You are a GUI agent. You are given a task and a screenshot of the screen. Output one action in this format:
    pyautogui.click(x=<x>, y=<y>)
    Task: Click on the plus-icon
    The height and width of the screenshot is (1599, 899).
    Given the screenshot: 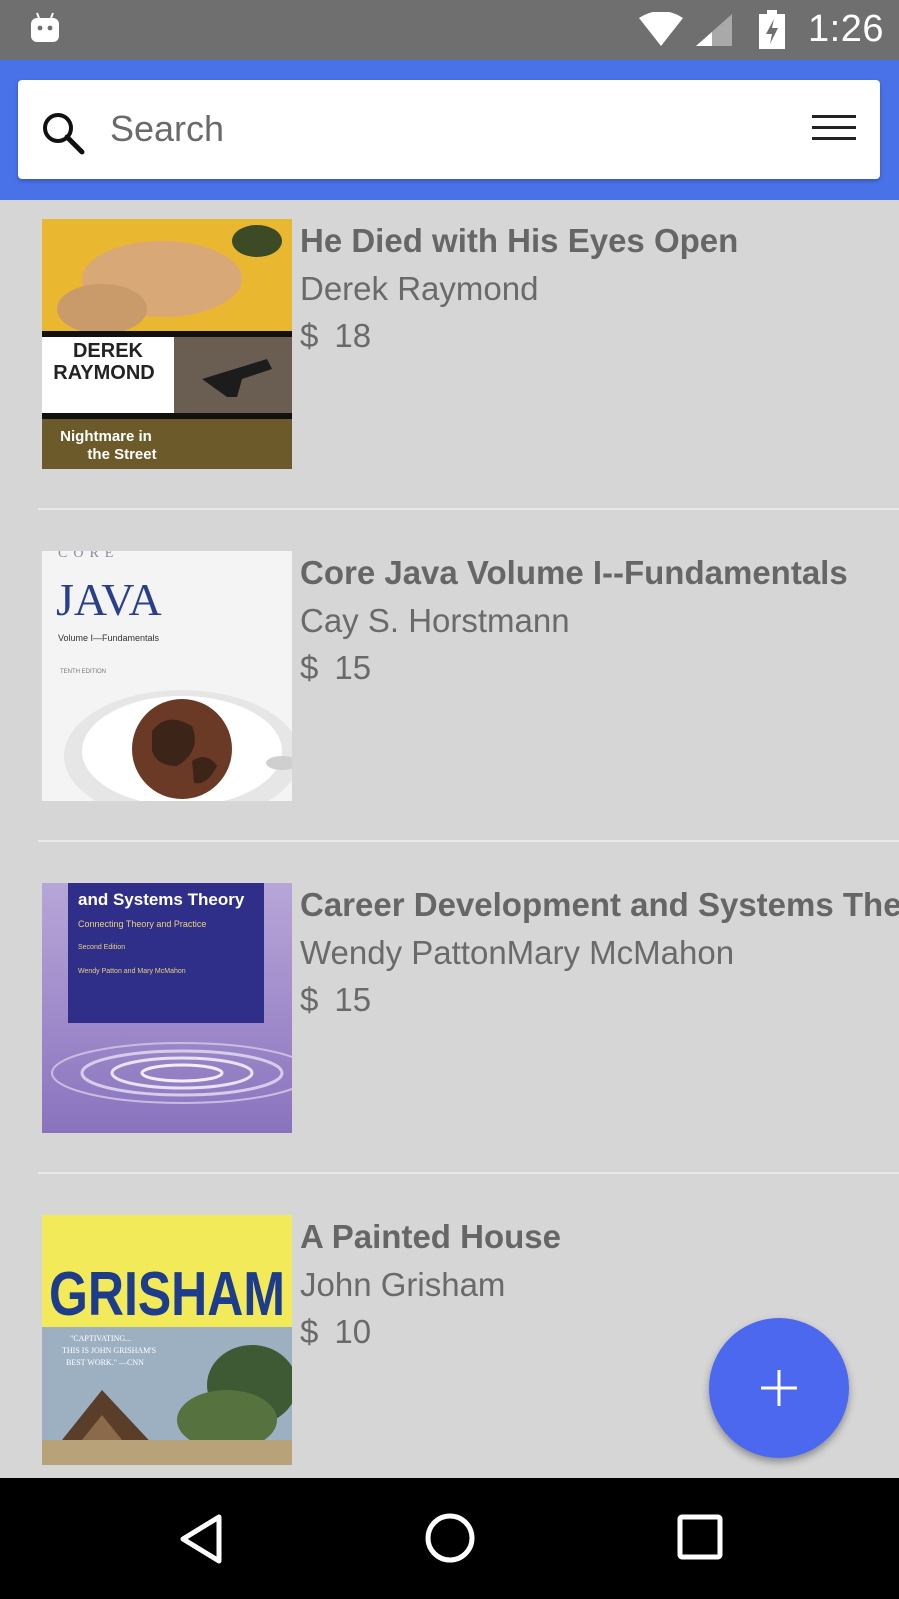 What is the action you would take?
    pyautogui.click(x=779, y=1388)
    